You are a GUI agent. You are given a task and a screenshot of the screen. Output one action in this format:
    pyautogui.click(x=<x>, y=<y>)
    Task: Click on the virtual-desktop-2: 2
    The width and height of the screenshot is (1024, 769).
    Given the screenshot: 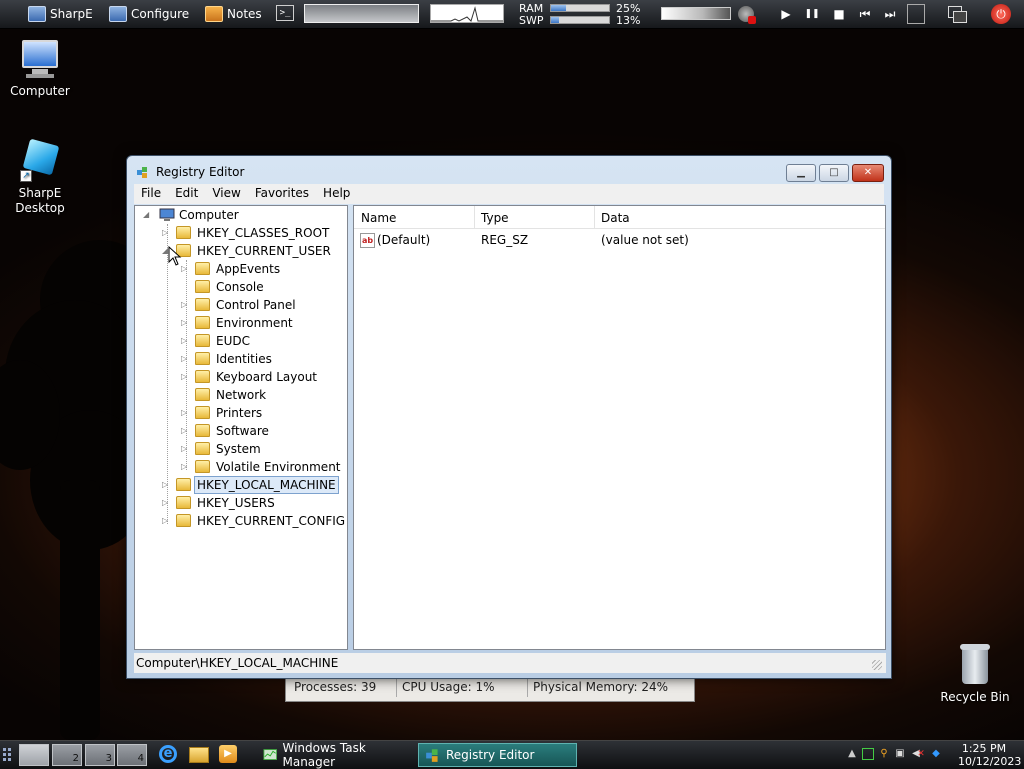 What is the action you would take?
    pyautogui.click(x=67, y=755)
    